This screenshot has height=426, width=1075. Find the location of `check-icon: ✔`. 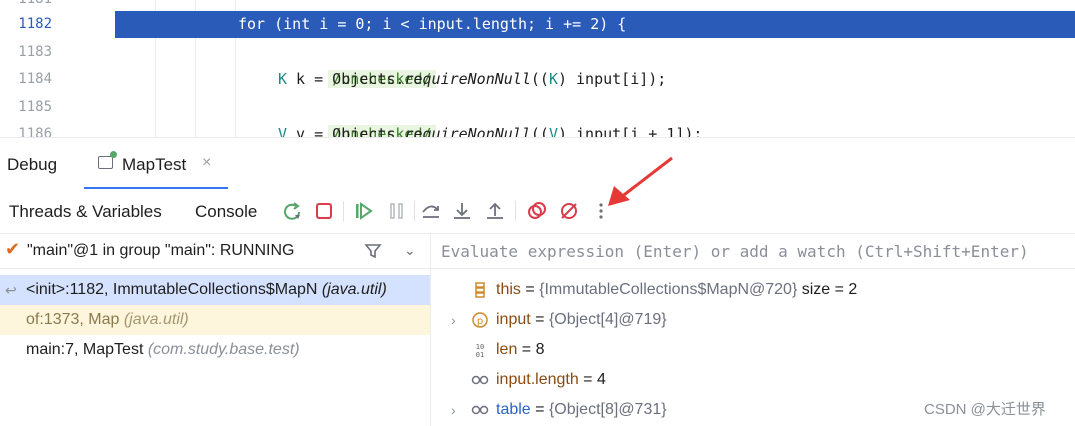

check-icon: ✔ is located at coordinates (13, 249).